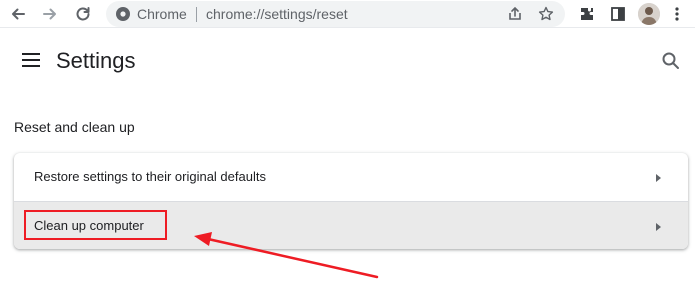 The height and width of the screenshot is (304, 695). Describe the element at coordinates (649, 14) in the screenshot. I see `avatar` at that location.